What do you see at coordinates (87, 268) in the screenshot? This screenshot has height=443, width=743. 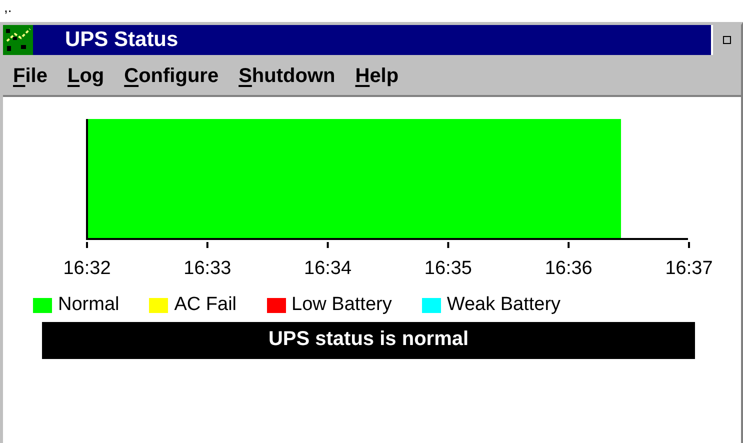 I see `tick-label: 16:32` at bounding box center [87, 268].